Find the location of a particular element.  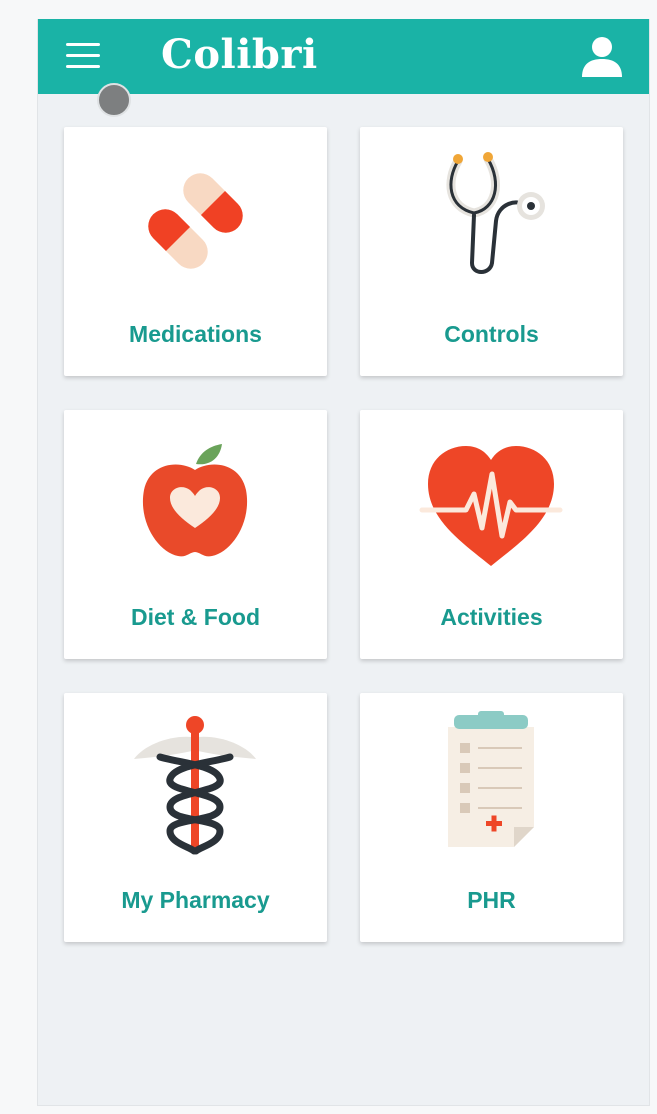

user-profile-icon is located at coordinates (602, 57).